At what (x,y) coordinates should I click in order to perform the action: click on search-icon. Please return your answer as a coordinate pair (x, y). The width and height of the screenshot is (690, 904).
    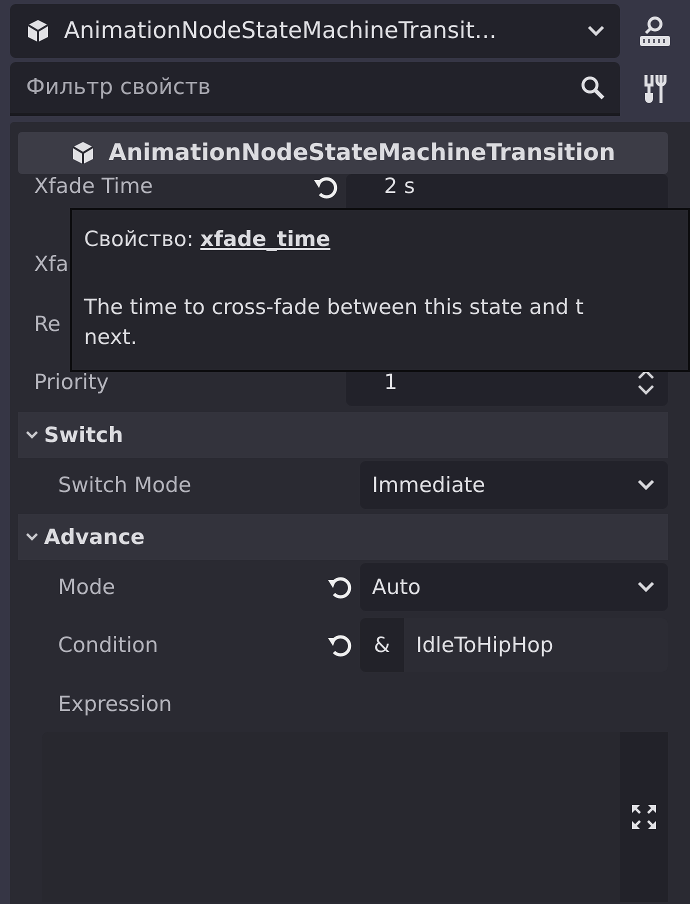
    Looking at the image, I should click on (593, 87).